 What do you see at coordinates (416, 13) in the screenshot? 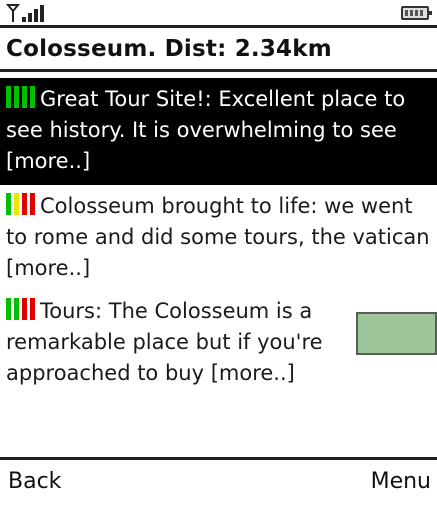
I see `battery-icon` at bounding box center [416, 13].